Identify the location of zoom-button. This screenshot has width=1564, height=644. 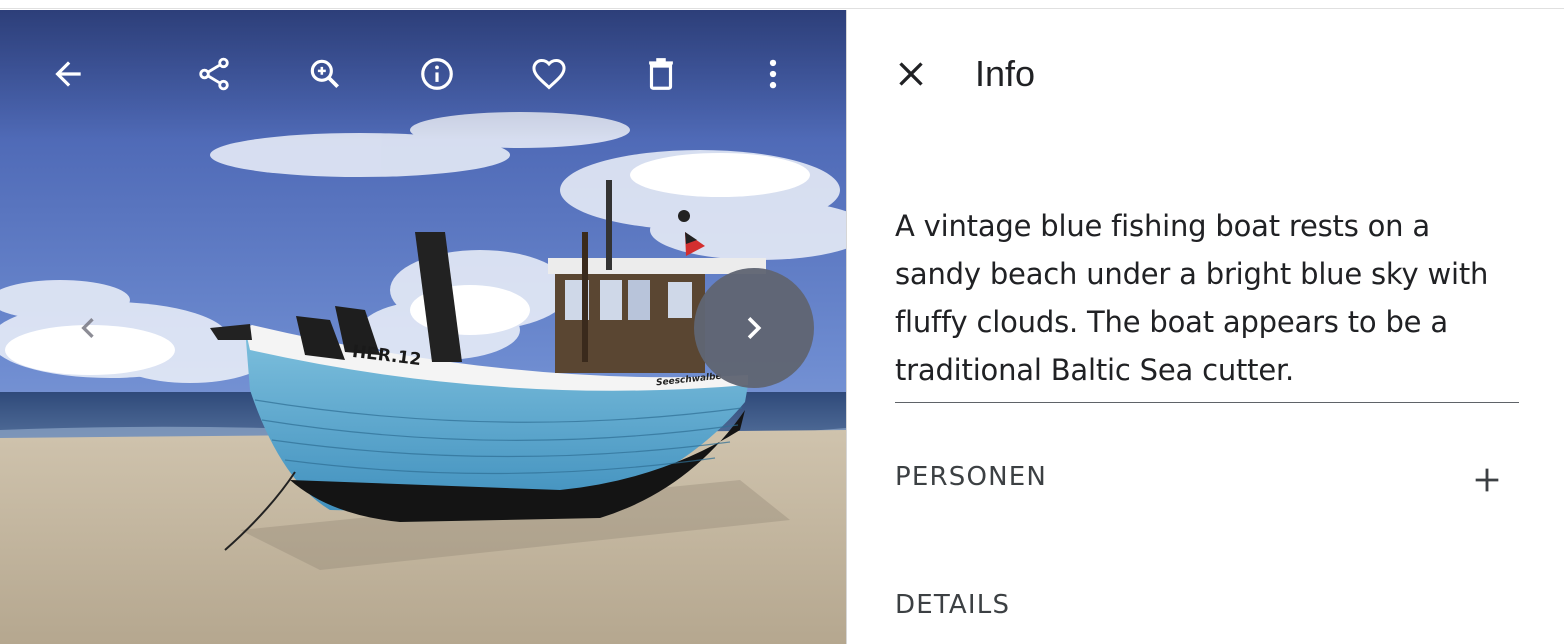
(325, 74).